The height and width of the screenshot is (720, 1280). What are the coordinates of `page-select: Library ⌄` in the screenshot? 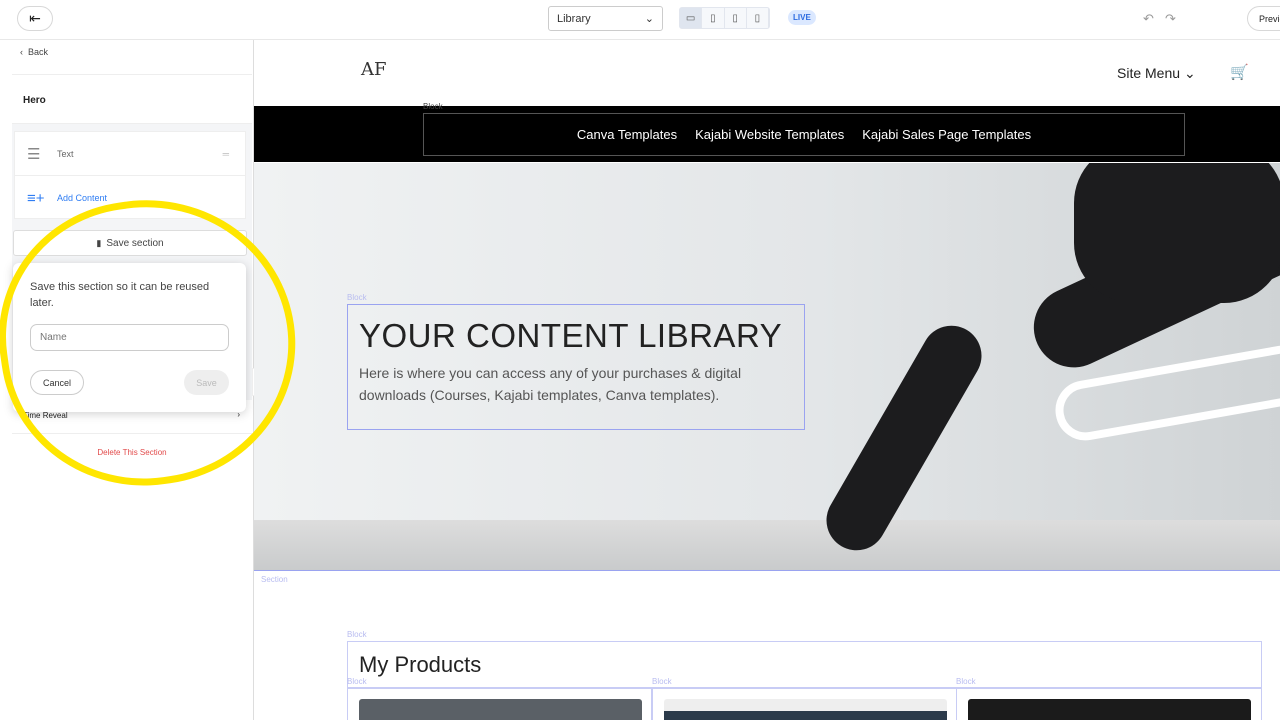 It's located at (605, 18).